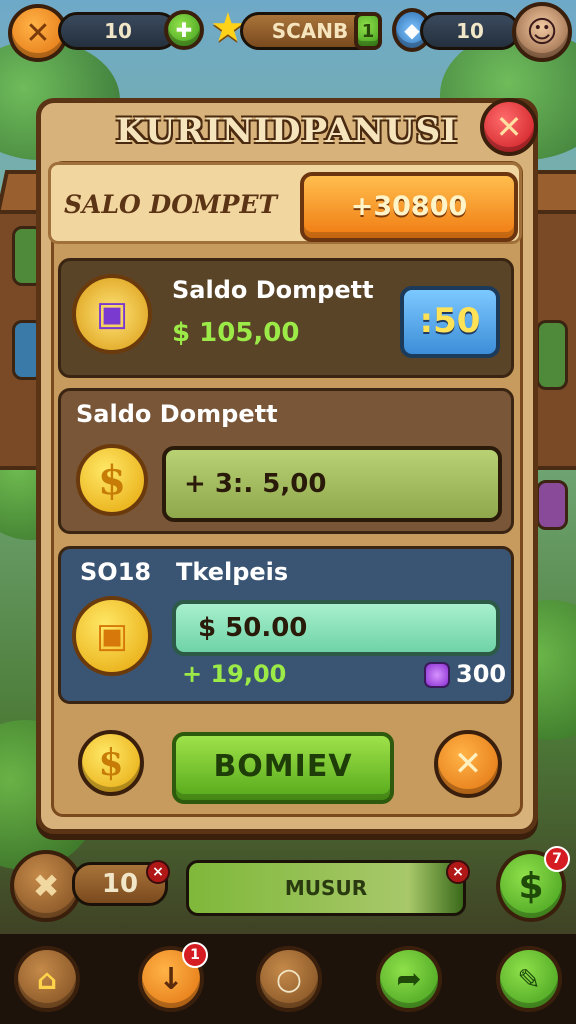 The height and width of the screenshot is (1024, 576). What do you see at coordinates (481, 674) in the screenshot?
I see `card3-gem-count: 300` at bounding box center [481, 674].